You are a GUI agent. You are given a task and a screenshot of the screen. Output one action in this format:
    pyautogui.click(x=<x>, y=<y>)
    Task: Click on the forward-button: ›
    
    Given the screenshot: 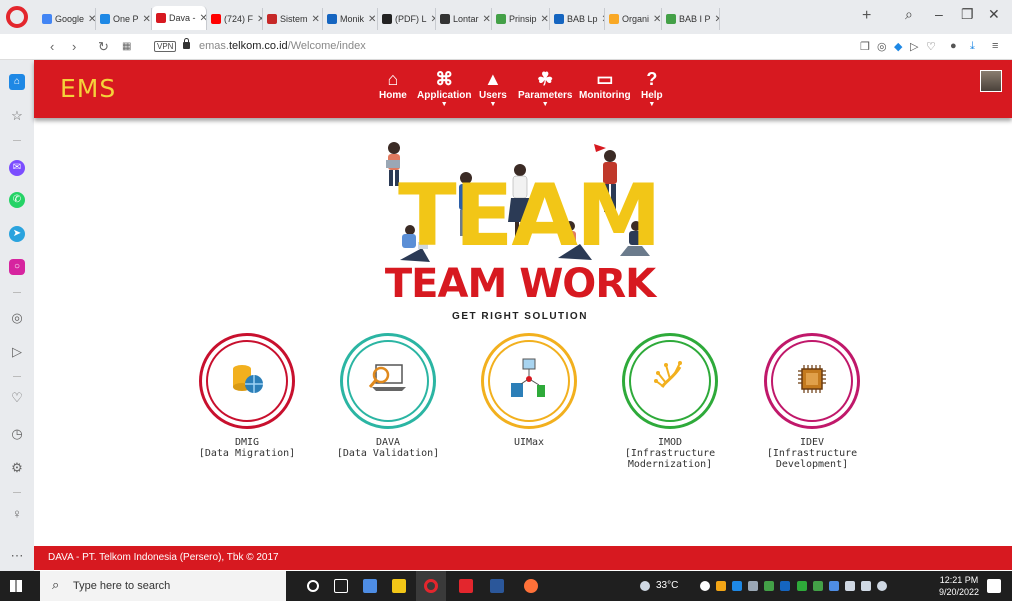 What is the action you would take?
    pyautogui.click(x=74, y=46)
    